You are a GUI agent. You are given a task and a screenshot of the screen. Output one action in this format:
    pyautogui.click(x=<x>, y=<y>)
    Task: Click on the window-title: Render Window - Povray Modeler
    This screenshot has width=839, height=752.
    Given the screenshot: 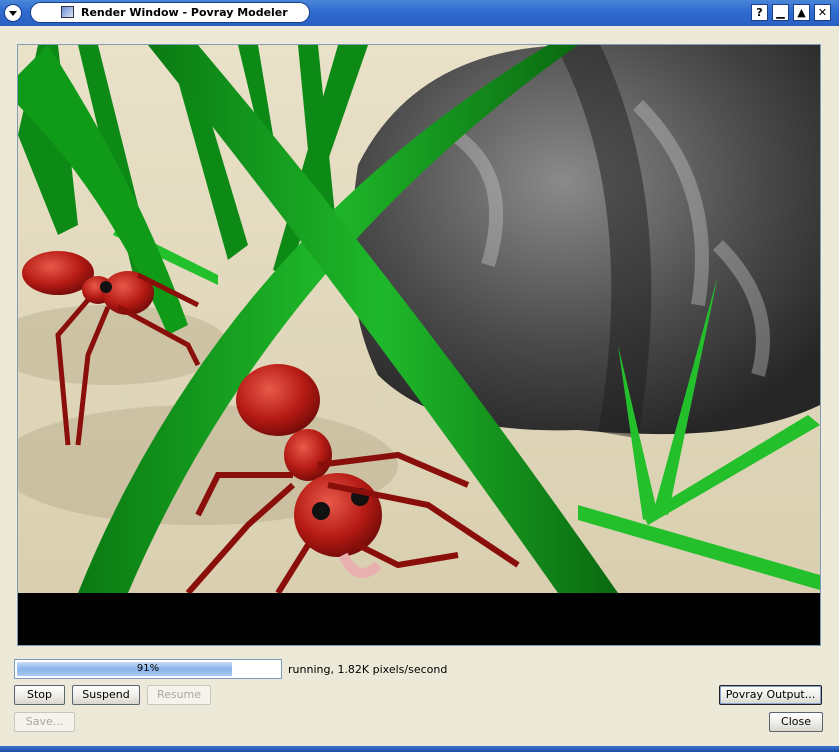 What is the action you would take?
    pyautogui.click(x=184, y=12)
    